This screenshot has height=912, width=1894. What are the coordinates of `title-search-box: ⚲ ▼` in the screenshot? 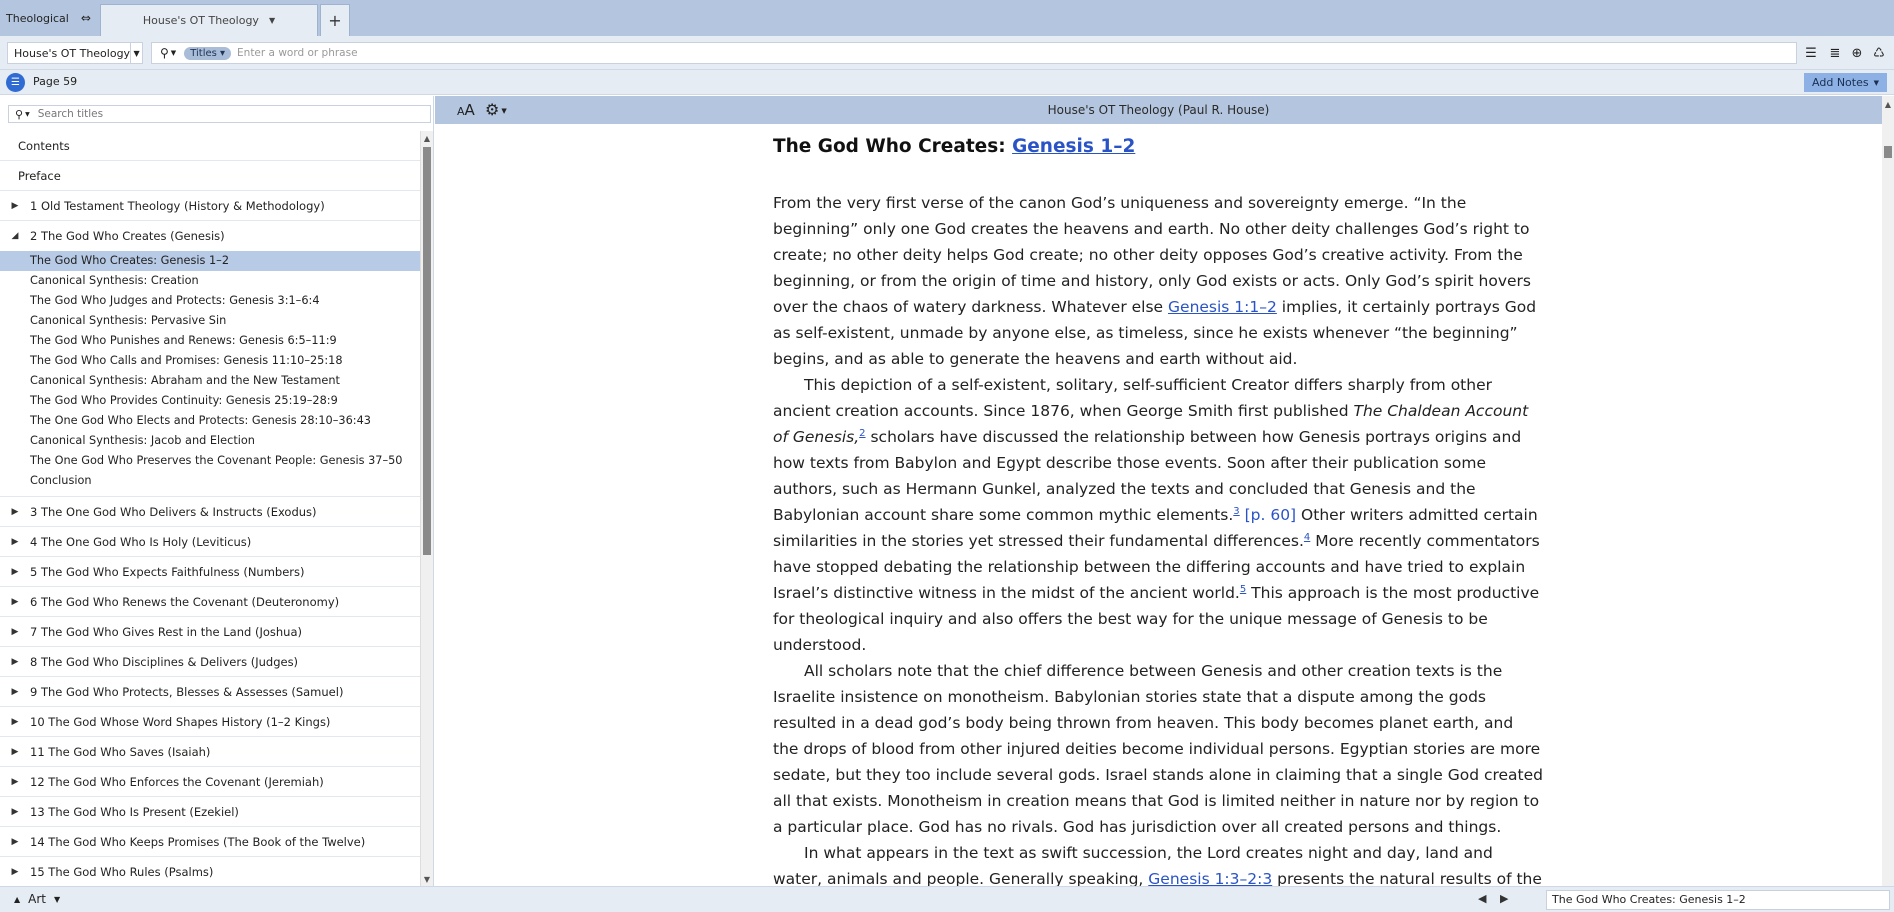 It's located at (219, 114).